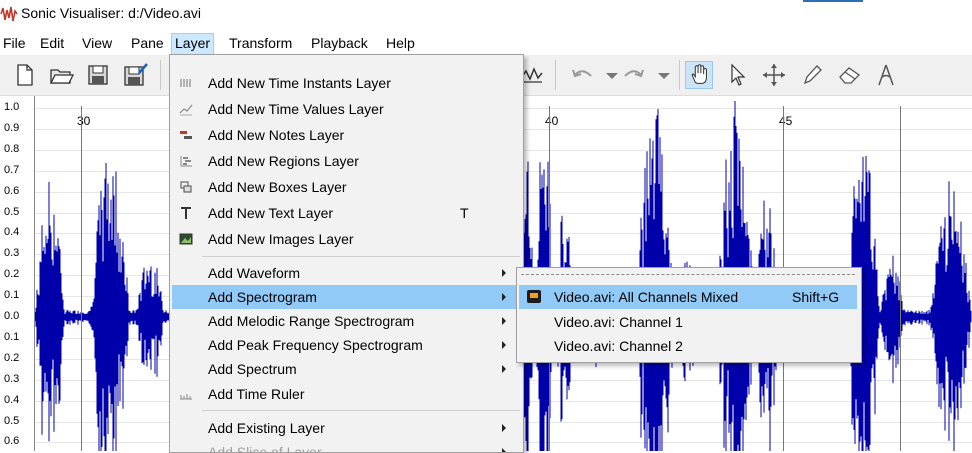 This screenshot has width=972, height=453. I want to click on notes-icon, so click(186, 135).